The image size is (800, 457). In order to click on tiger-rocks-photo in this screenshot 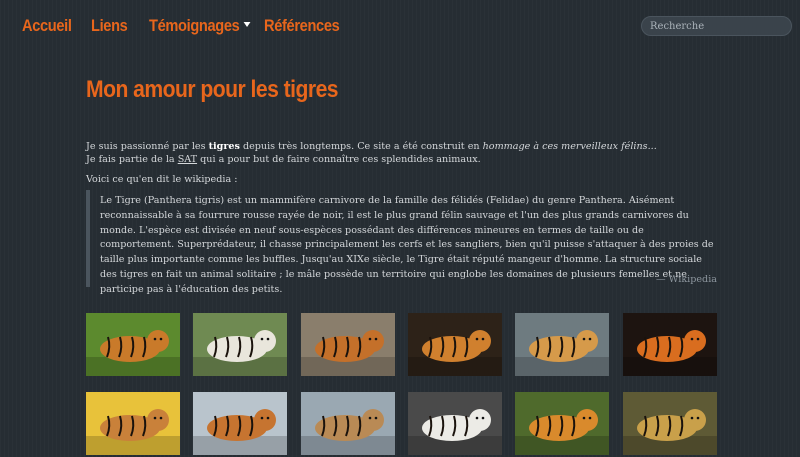, I will do `click(562, 344)`.